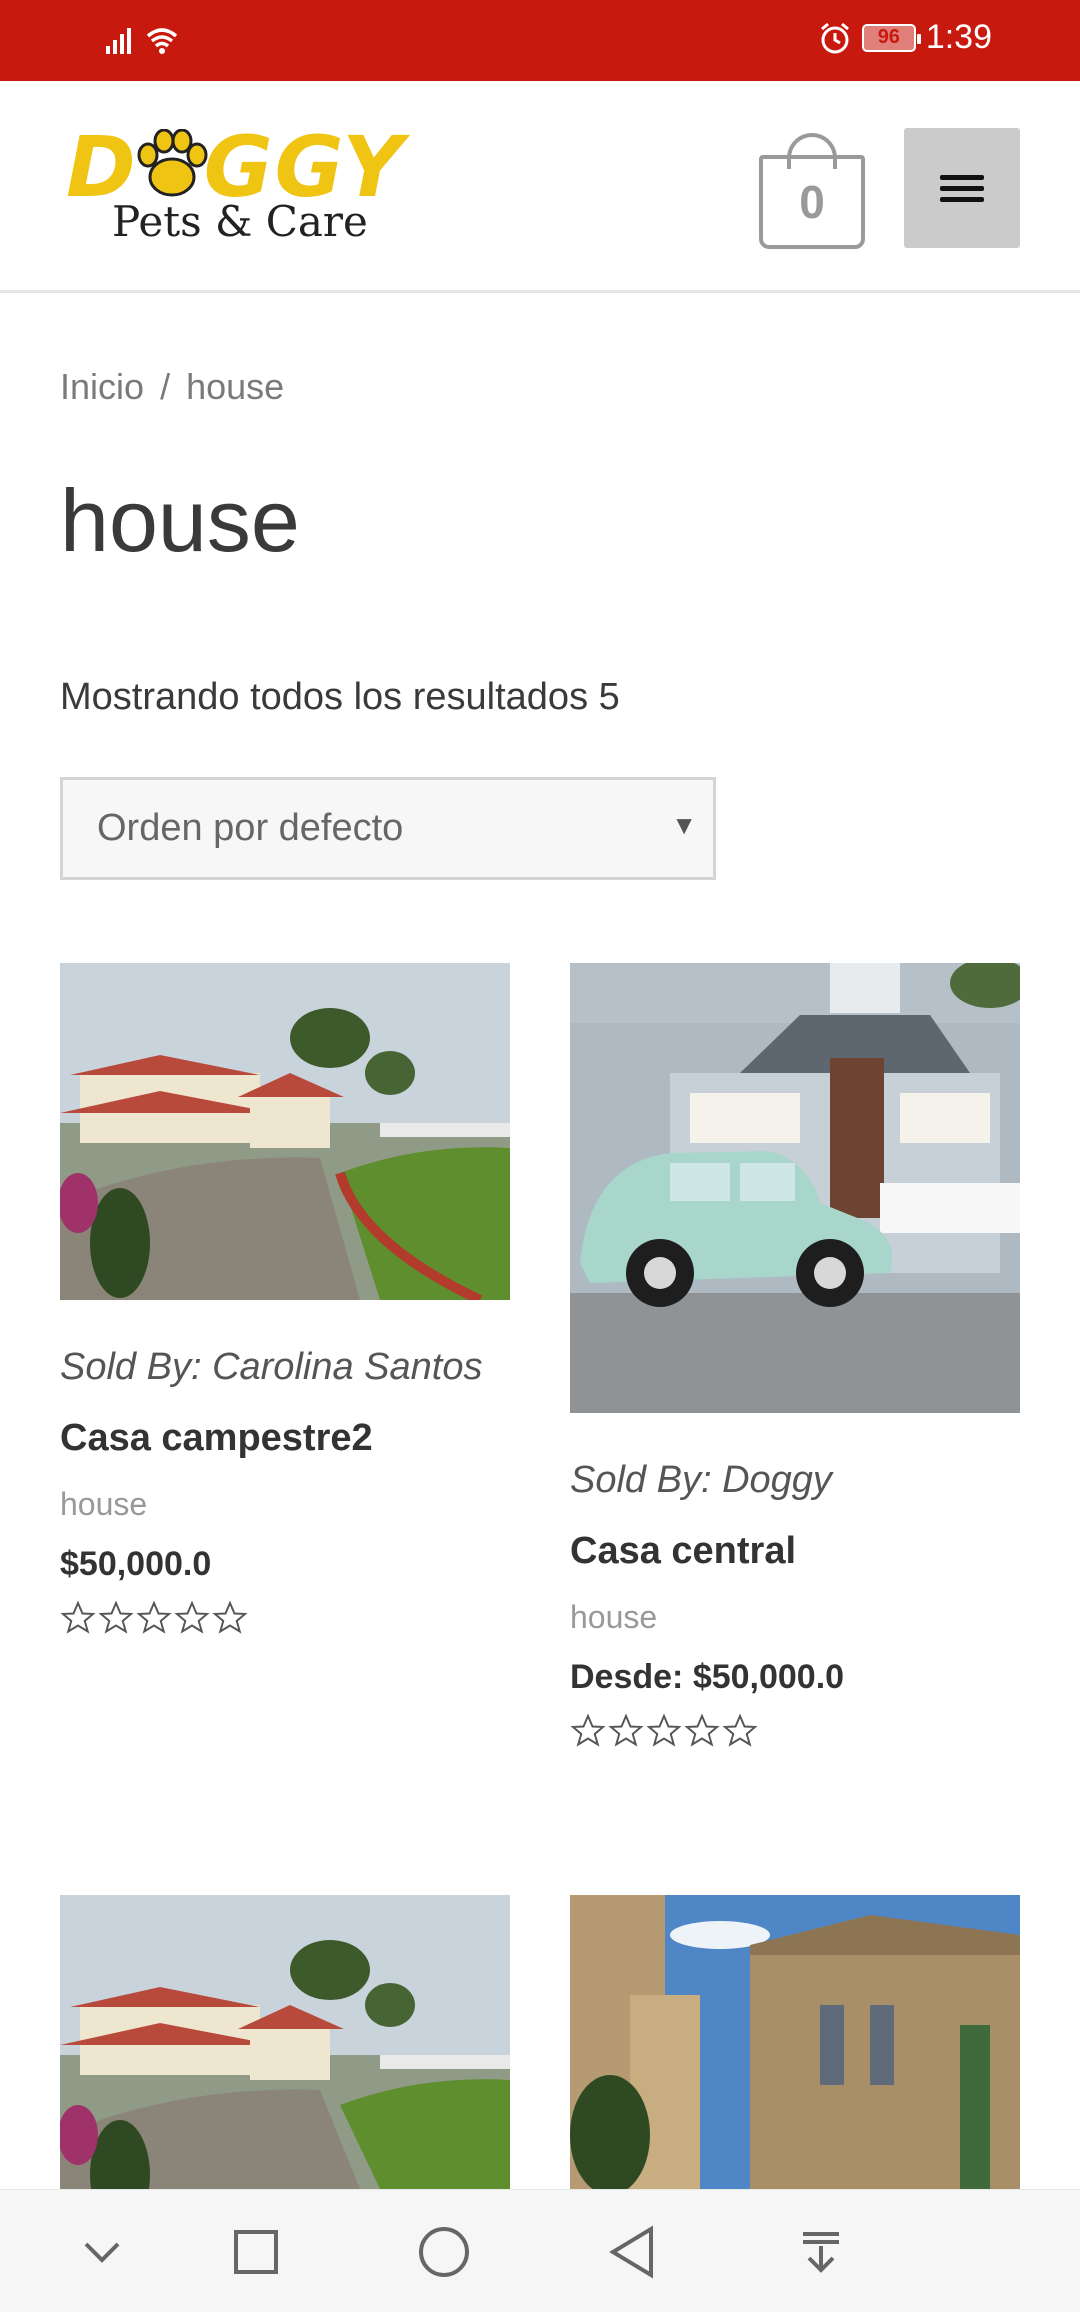  Describe the element at coordinates (540, 2250) in the screenshot. I see `system-nav-bar` at that location.